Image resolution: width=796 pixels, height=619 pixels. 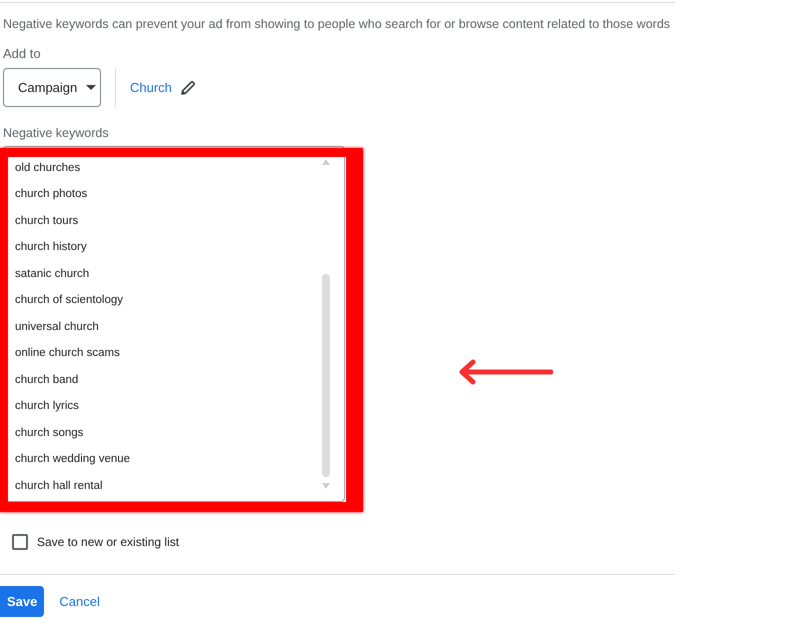 I want to click on pencil-icon, so click(x=188, y=88).